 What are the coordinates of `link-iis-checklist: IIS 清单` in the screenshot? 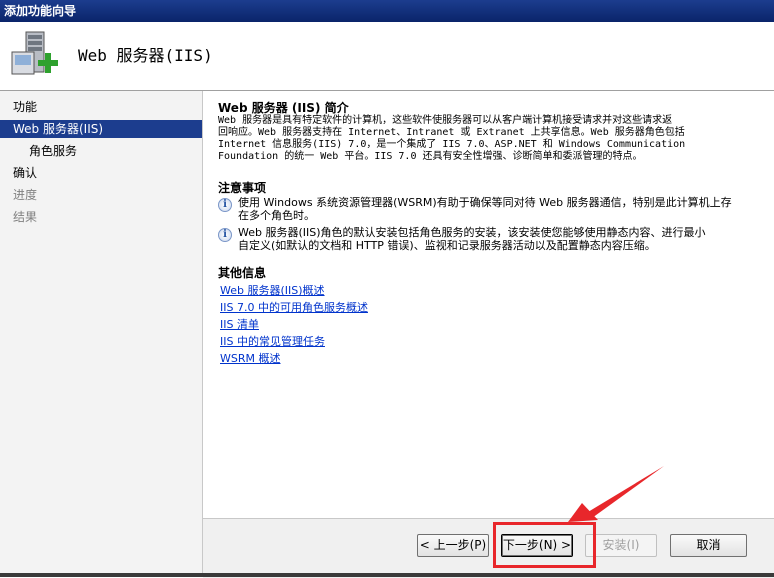 It's located at (239, 325).